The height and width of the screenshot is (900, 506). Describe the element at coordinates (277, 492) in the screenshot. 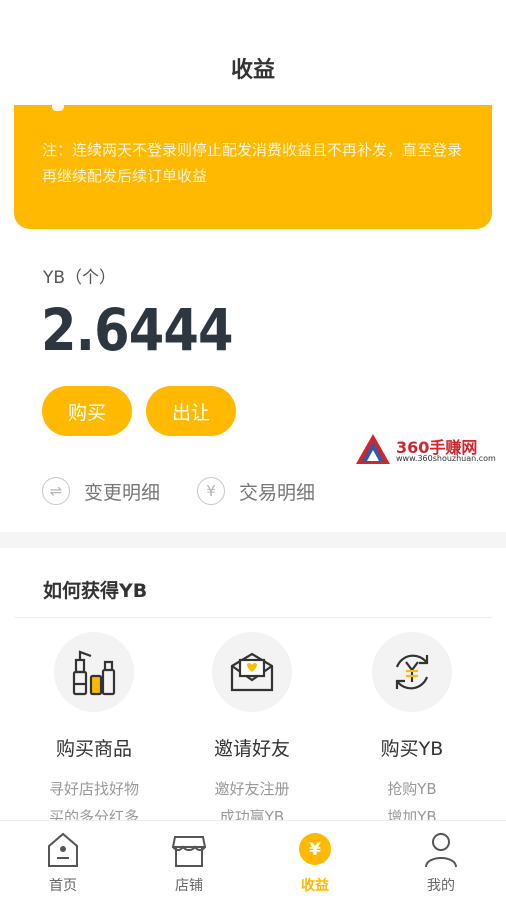

I see `trade-detail-label: 交易明细` at that location.